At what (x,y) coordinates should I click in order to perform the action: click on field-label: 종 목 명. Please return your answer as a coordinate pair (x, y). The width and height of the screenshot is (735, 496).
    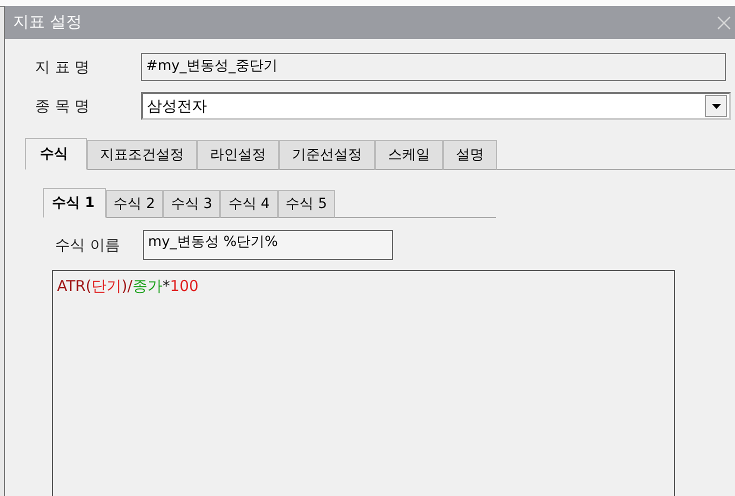
    Looking at the image, I should click on (62, 106).